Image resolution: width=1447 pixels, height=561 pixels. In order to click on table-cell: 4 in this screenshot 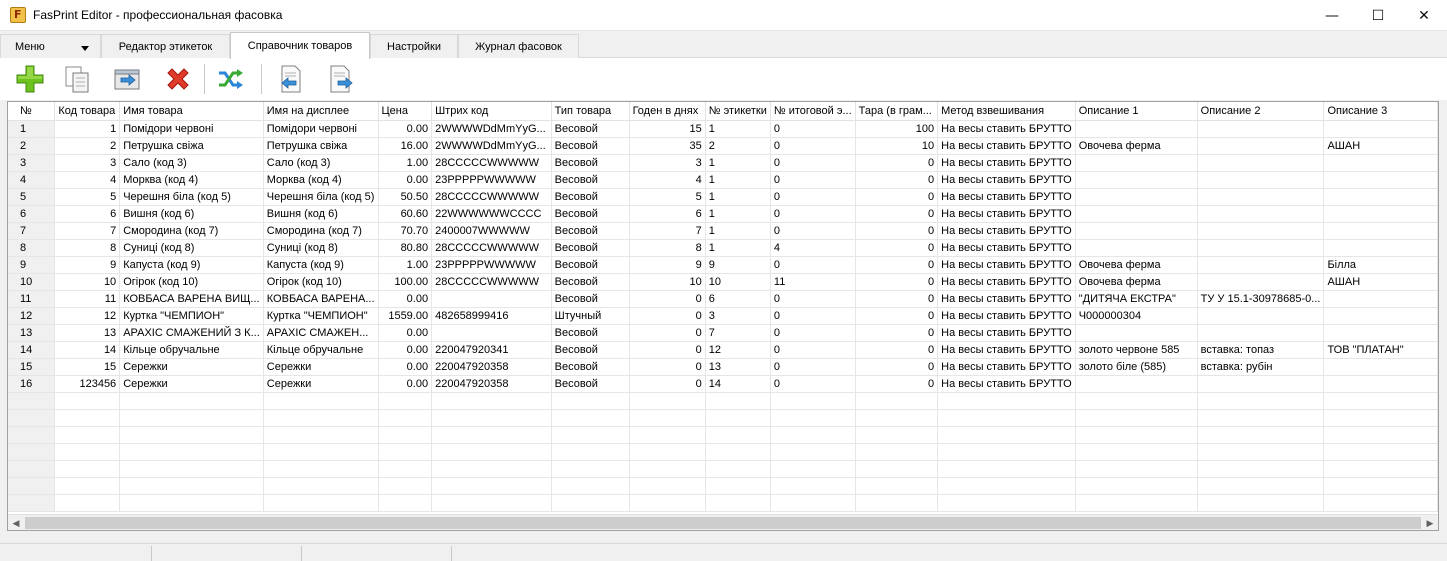, I will do `click(87, 180)`.